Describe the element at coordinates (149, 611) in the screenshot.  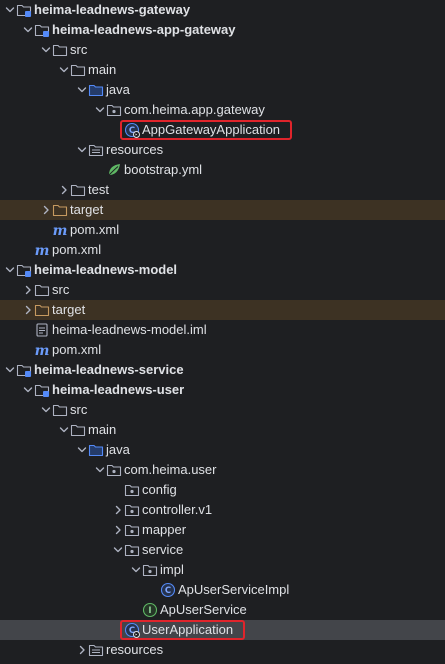
I see `svg-text: I` at that location.